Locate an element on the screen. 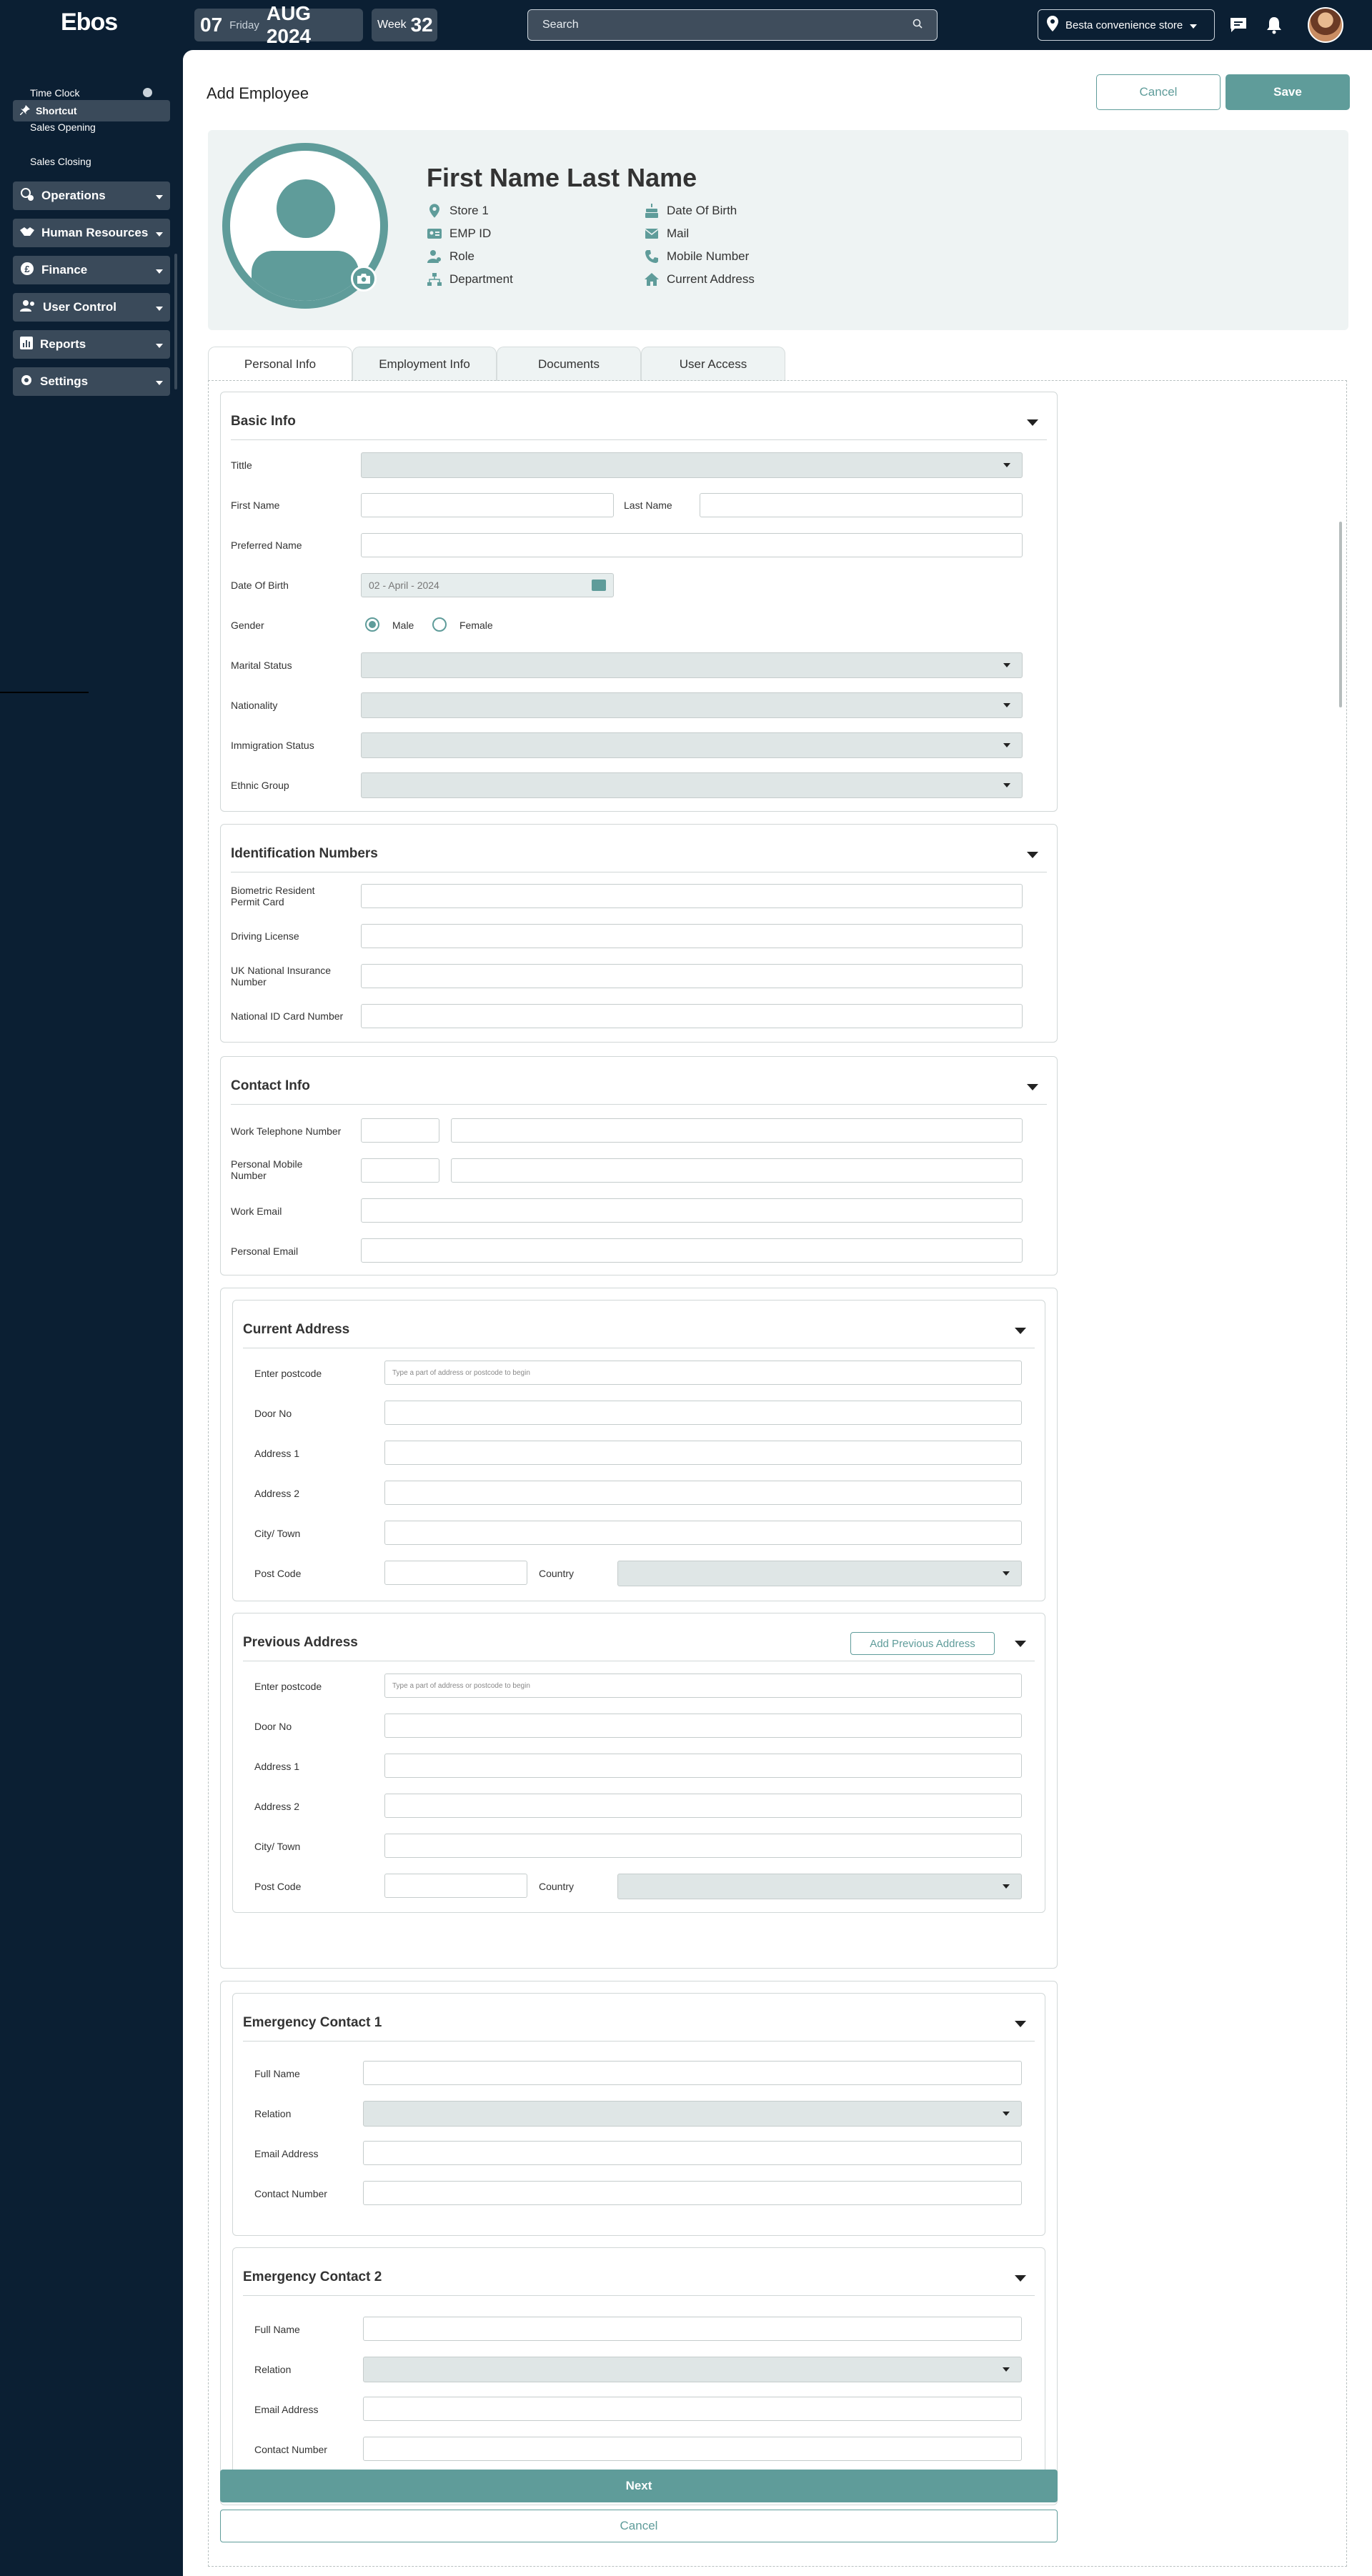 This screenshot has height=2576, width=1372. door-no-input is located at coordinates (703, 1413).